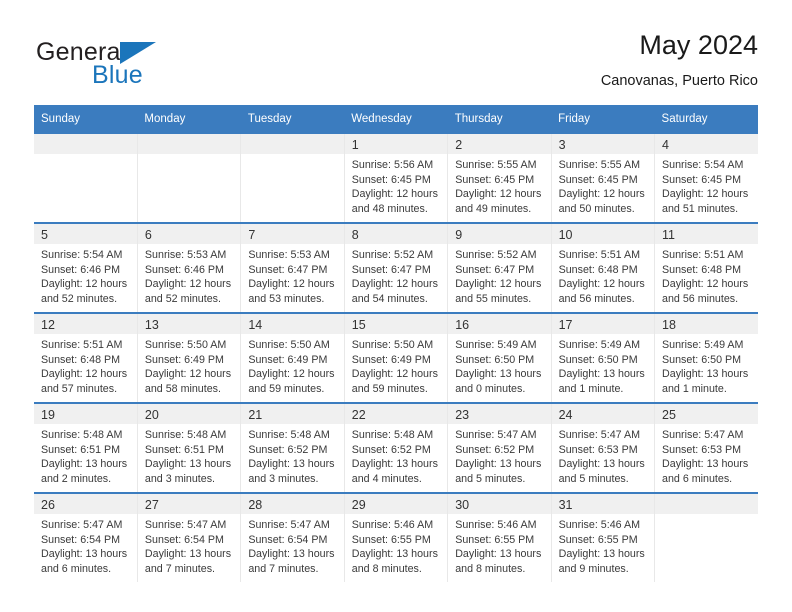 The height and width of the screenshot is (612, 792). What do you see at coordinates (85, 324) in the screenshot?
I see `day-number-band: 12` at bounding box center [85, 324].